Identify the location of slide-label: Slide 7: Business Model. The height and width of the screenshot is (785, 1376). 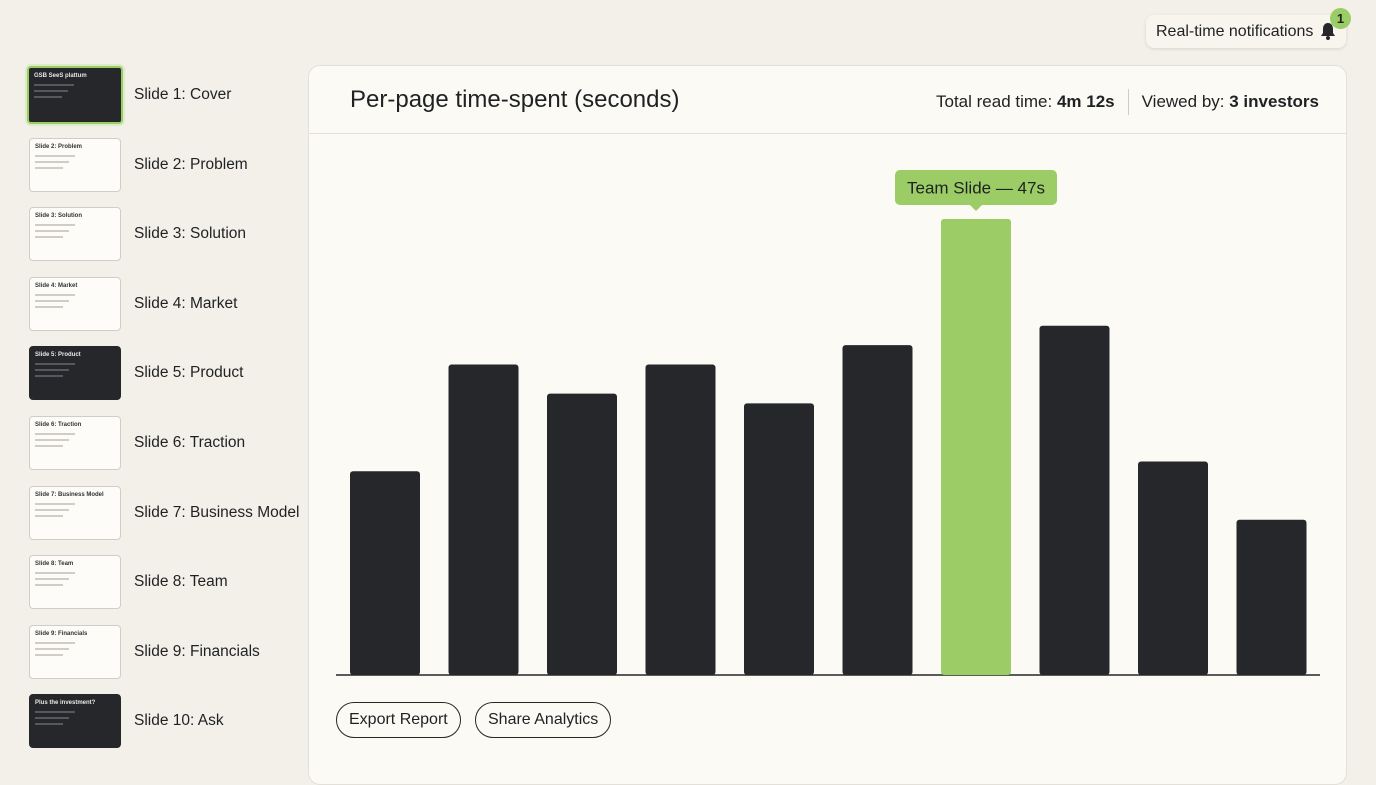
(217, 512).